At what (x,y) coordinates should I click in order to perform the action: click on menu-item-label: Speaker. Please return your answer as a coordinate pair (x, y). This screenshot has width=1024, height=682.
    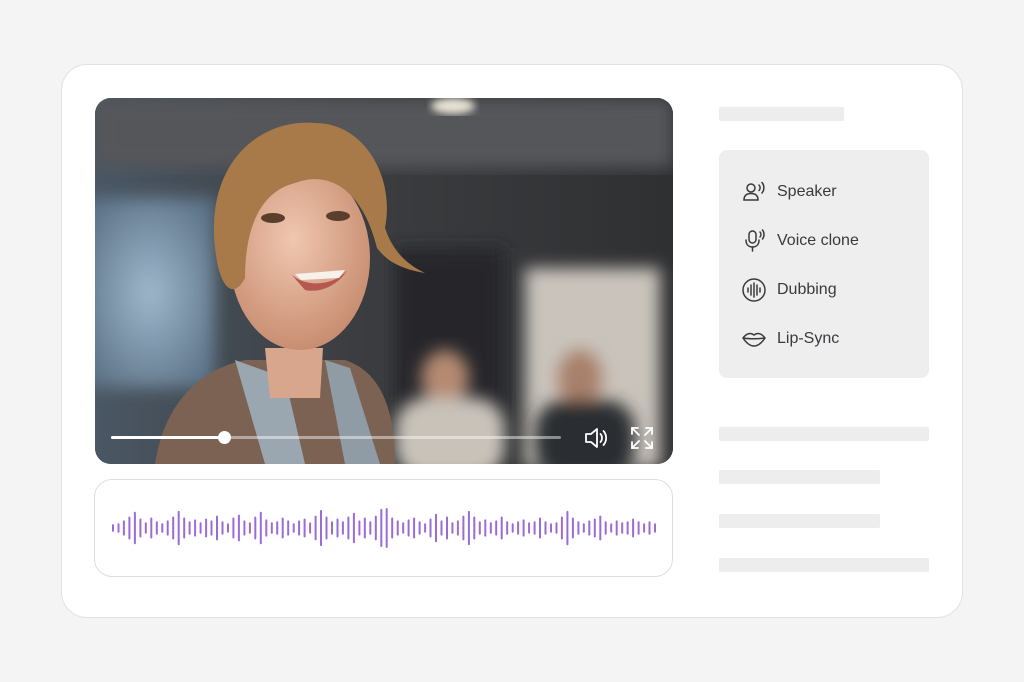
    Looking at the image, I should click on (807, 191).